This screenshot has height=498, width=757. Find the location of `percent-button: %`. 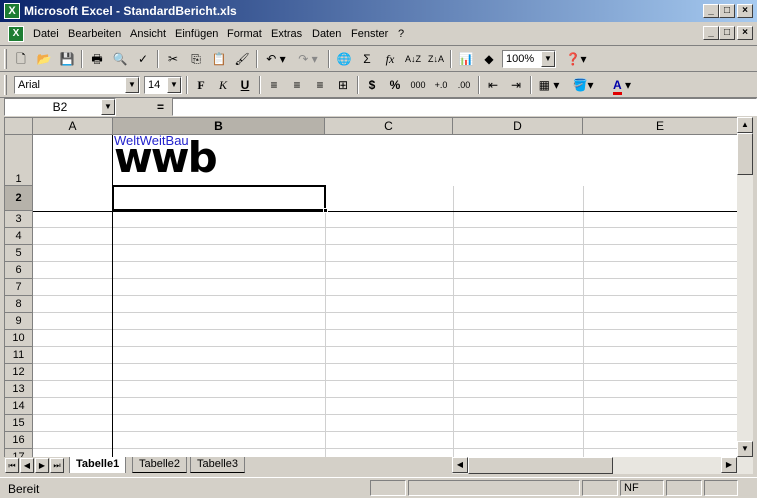

percent-button: % is located at coordinates (395, 85).